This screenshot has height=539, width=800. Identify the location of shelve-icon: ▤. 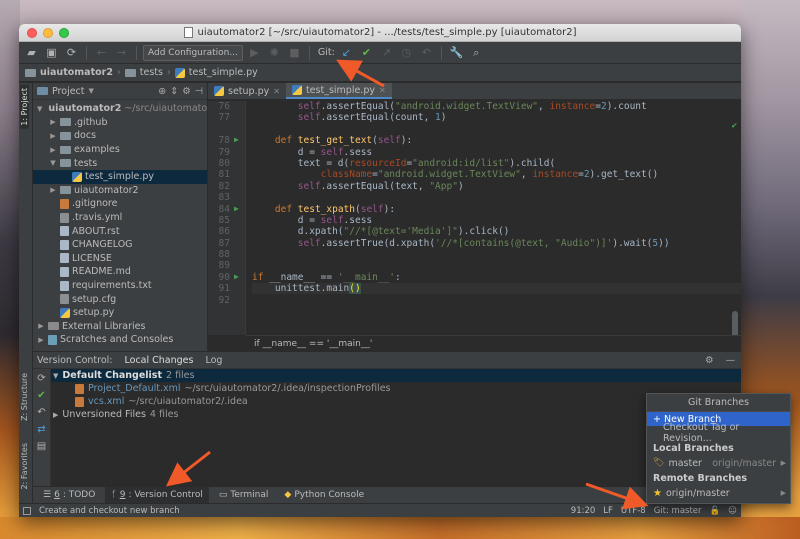
(41, 446).